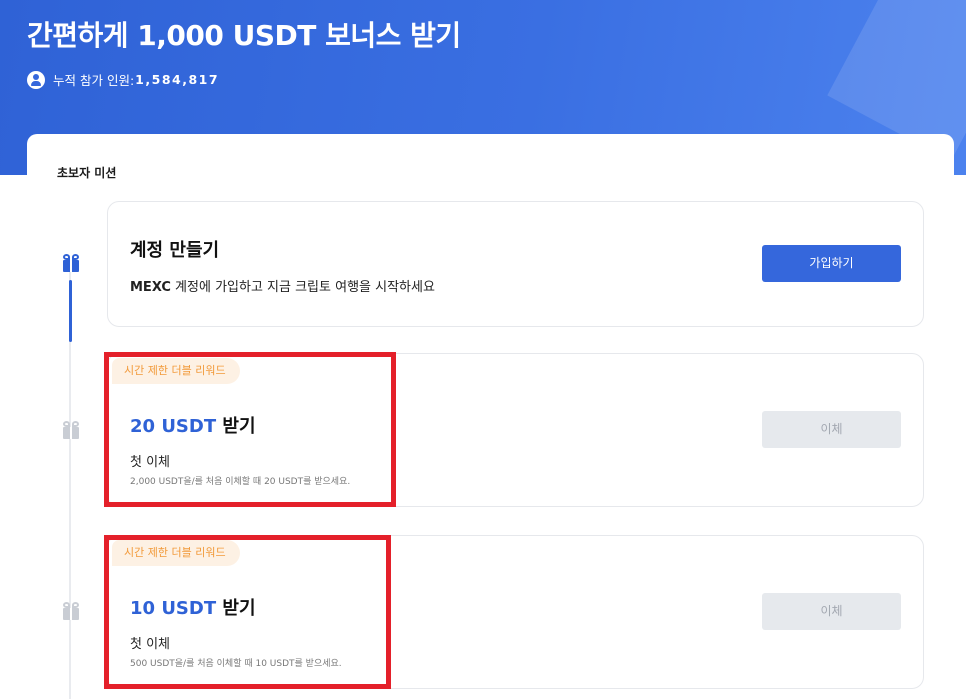 The height and width of the screenshot is (699, 966). I want to click on participants-value: 1,584,817, so click(177, 79).